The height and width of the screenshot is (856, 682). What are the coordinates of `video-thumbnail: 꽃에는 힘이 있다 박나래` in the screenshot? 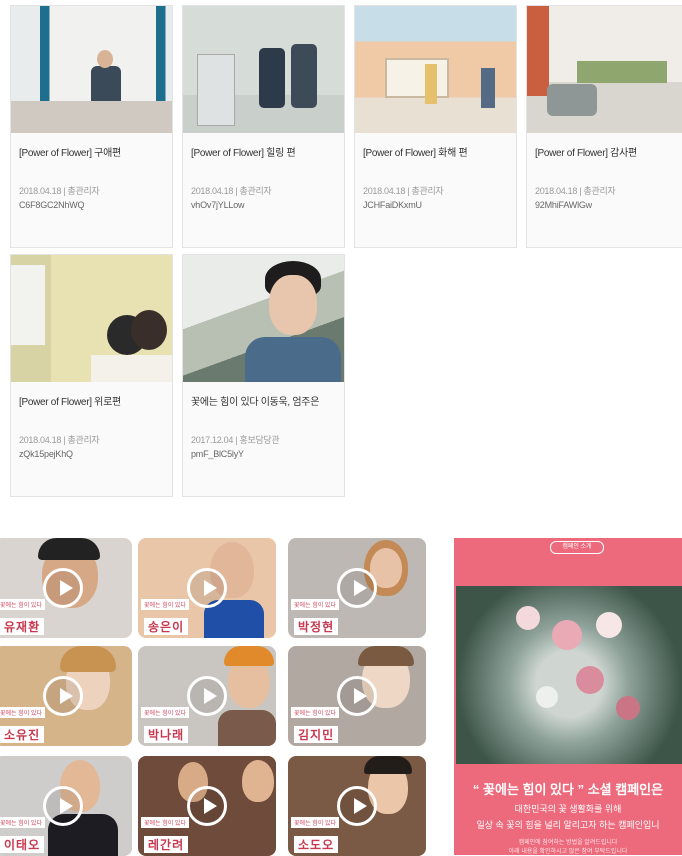 It's located at (207, 696).